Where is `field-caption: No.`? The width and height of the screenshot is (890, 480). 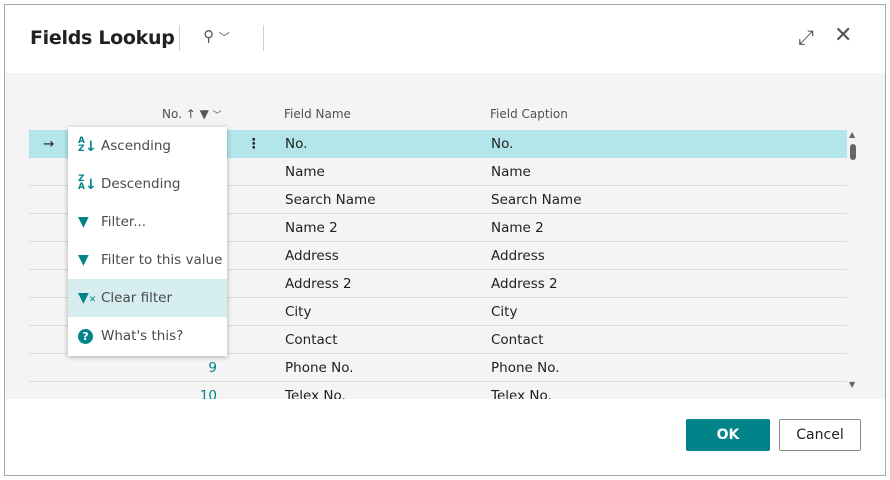
field-caption: No. is located at coordinates (502, 144).